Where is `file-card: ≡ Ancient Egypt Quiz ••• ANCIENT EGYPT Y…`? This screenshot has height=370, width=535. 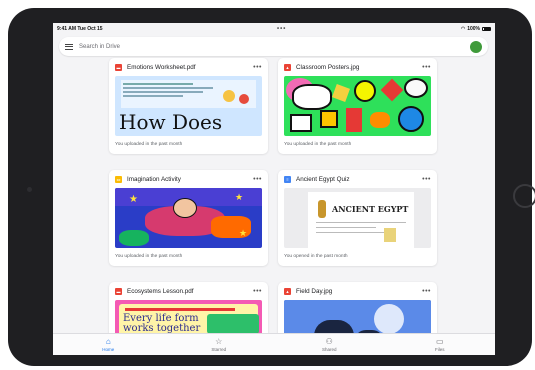
file-card: ≡ Ancient Egypt Quiz ••• ANCIENT EGYPT Y… is located at coordinates (357, 218).